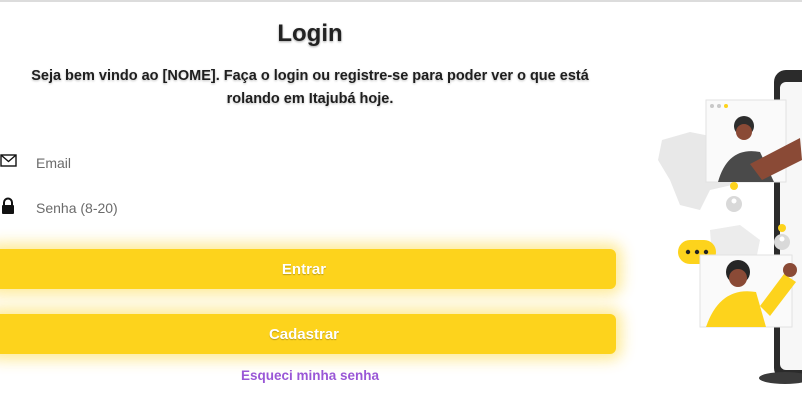  I want to click on email-field-row, so click(310, 165).